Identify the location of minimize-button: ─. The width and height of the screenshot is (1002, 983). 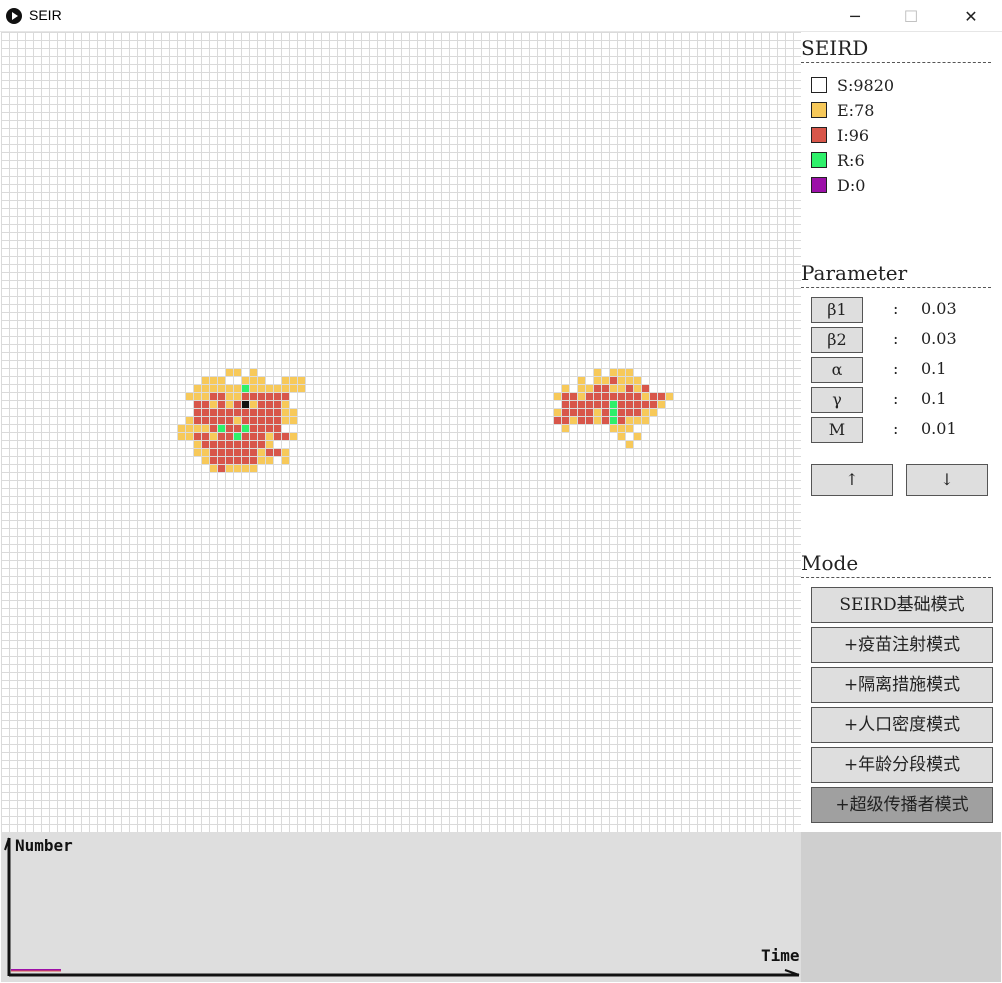
(855, 16).